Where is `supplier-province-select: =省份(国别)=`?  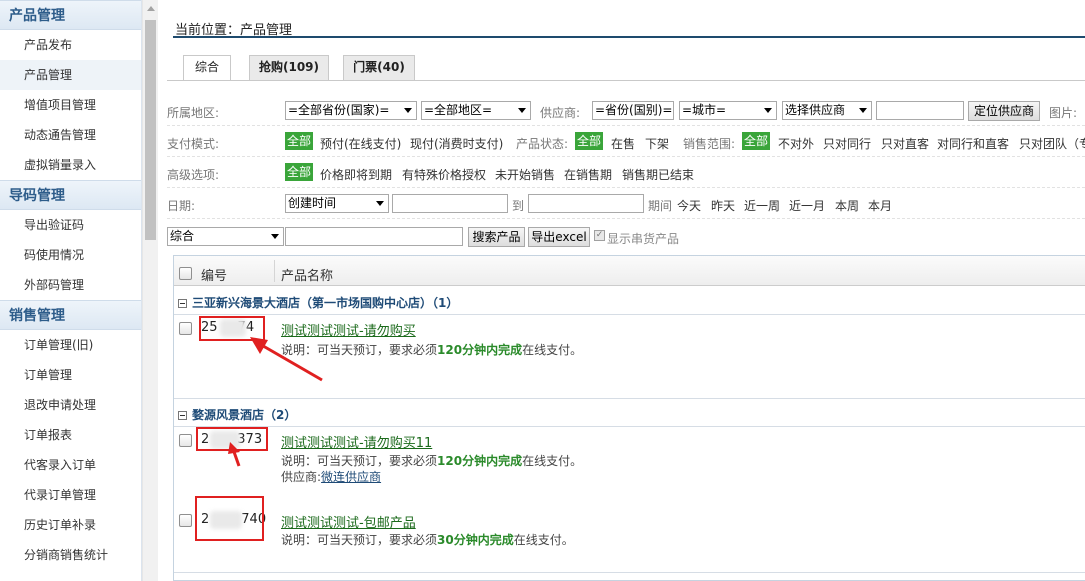 supplier-province-select: =省份(国别)= is located at coordinates (633, 110).